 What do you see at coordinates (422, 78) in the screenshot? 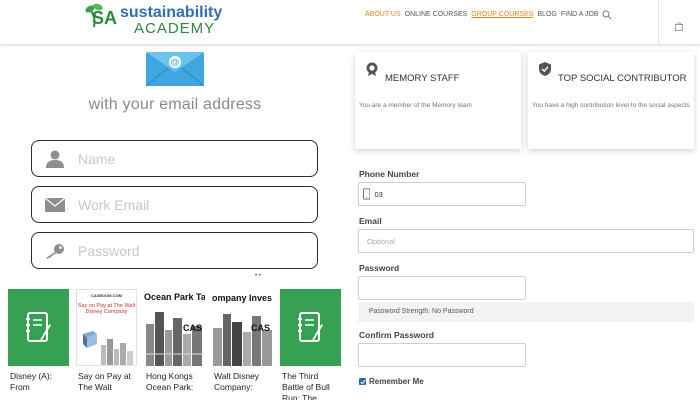
I see `badge-title: MEMORY STAFF` at bounding box center [422, 78].